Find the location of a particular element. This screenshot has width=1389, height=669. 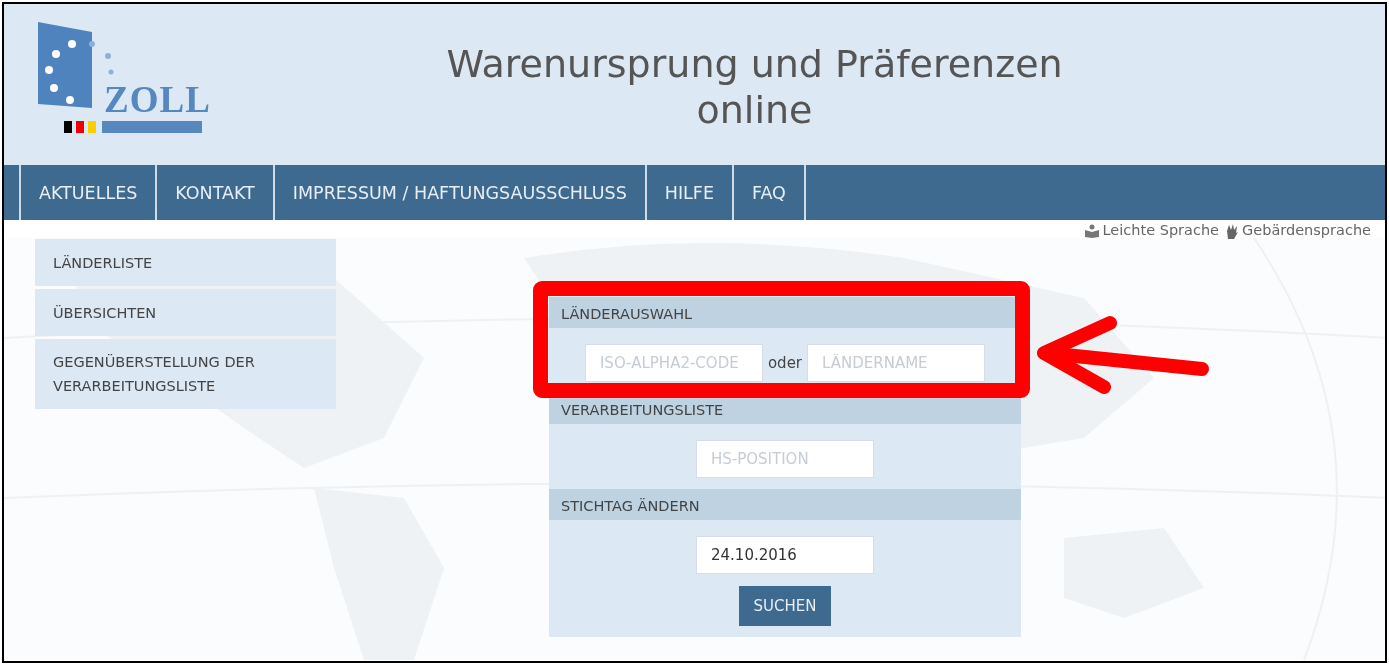

hand-icon is located at coordinates (1232, 230).